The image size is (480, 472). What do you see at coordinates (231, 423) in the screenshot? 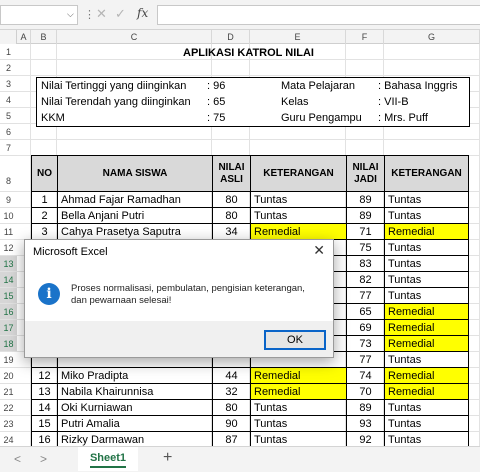
I see `cell-asli: 90` at bounding box center [231, 423].